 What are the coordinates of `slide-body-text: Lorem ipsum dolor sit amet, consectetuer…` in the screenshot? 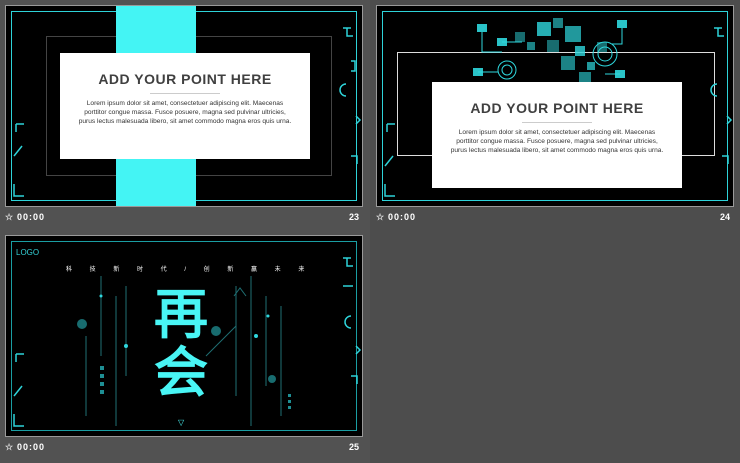 It's located at (185, 112).